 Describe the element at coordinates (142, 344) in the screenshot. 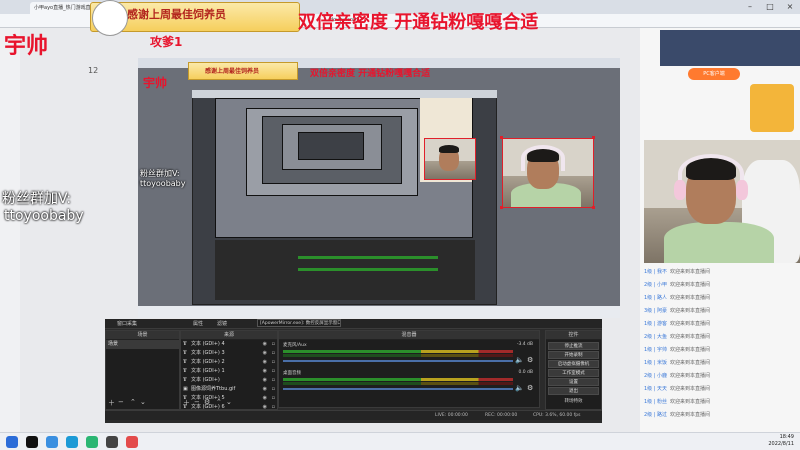

I see `scene-item: 场景` at that location.